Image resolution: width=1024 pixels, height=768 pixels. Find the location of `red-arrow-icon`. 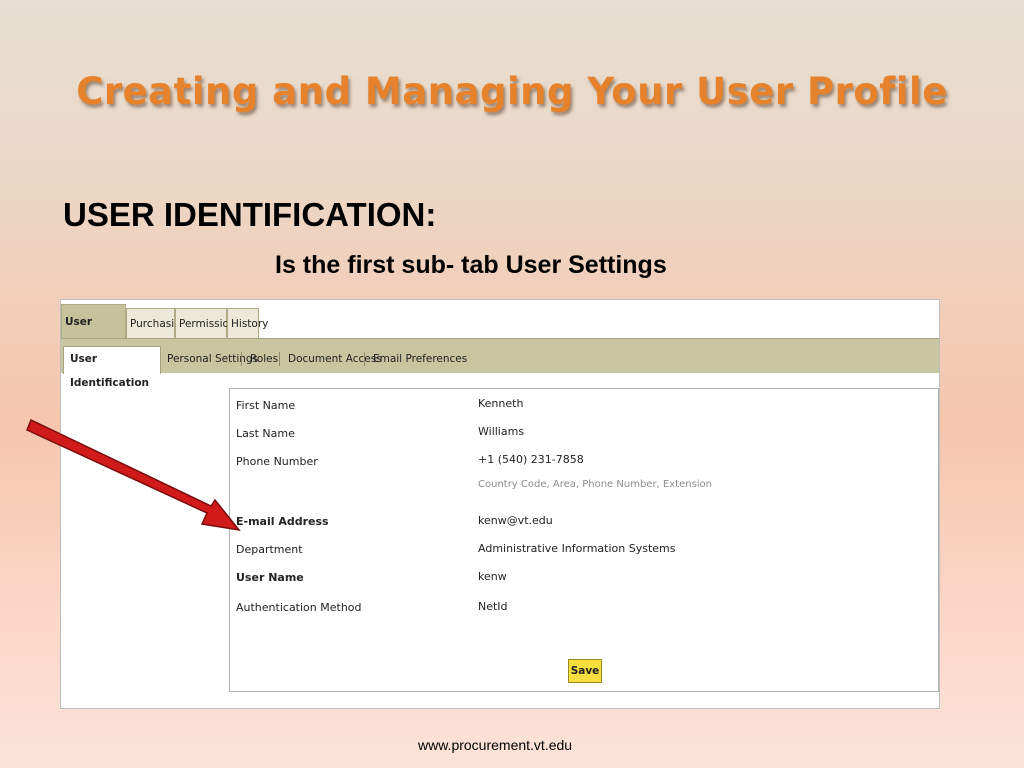

red-arrow-icon is located at coordinates (133, 475).